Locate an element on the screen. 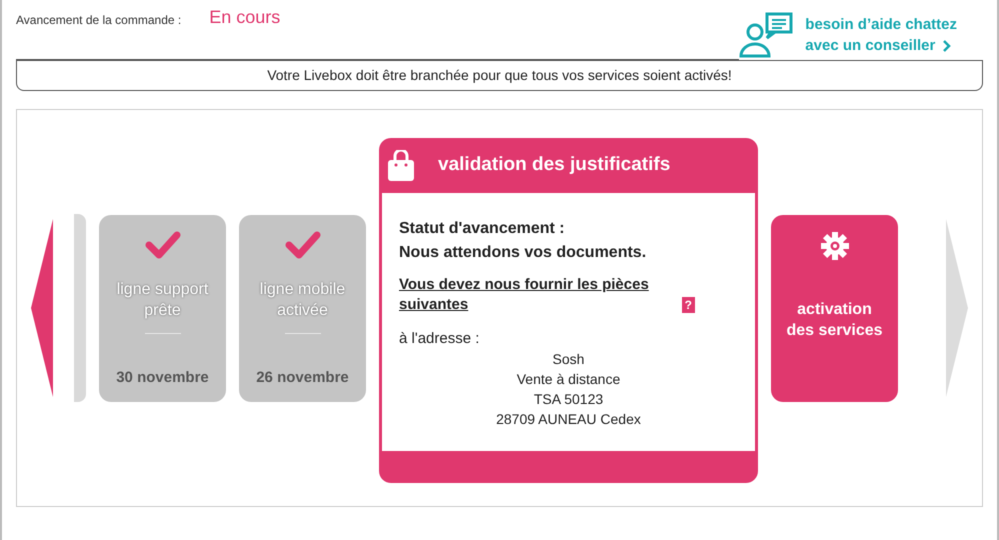 The height and width of the screenshot is (540, 999). chat-advisor-icon is located at coordinates (765, 35).